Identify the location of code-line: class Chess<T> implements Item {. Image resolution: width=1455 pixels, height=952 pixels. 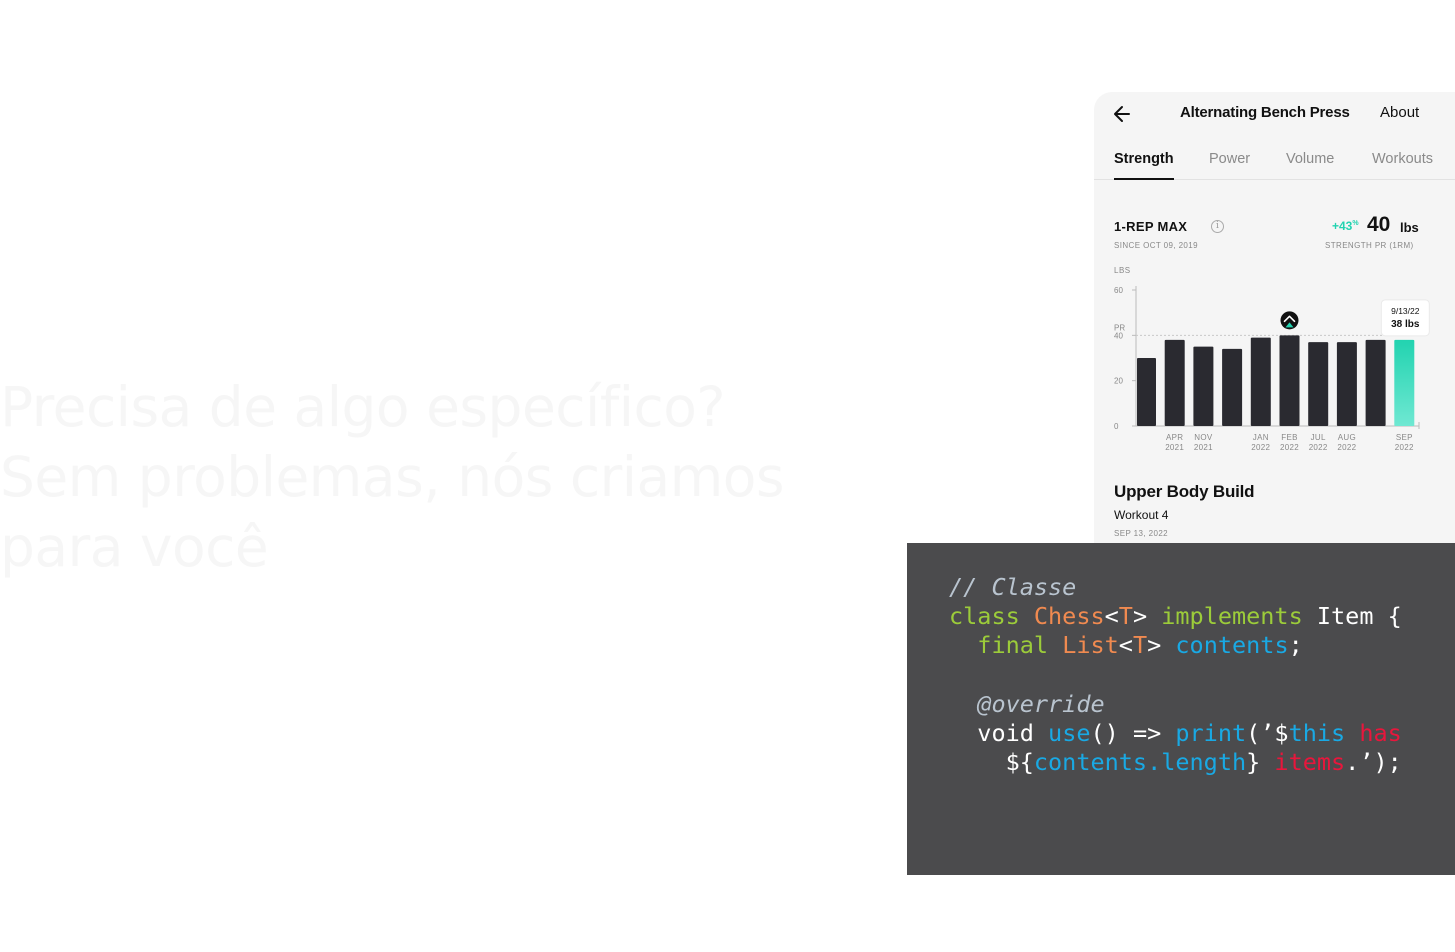
(1175, 616).